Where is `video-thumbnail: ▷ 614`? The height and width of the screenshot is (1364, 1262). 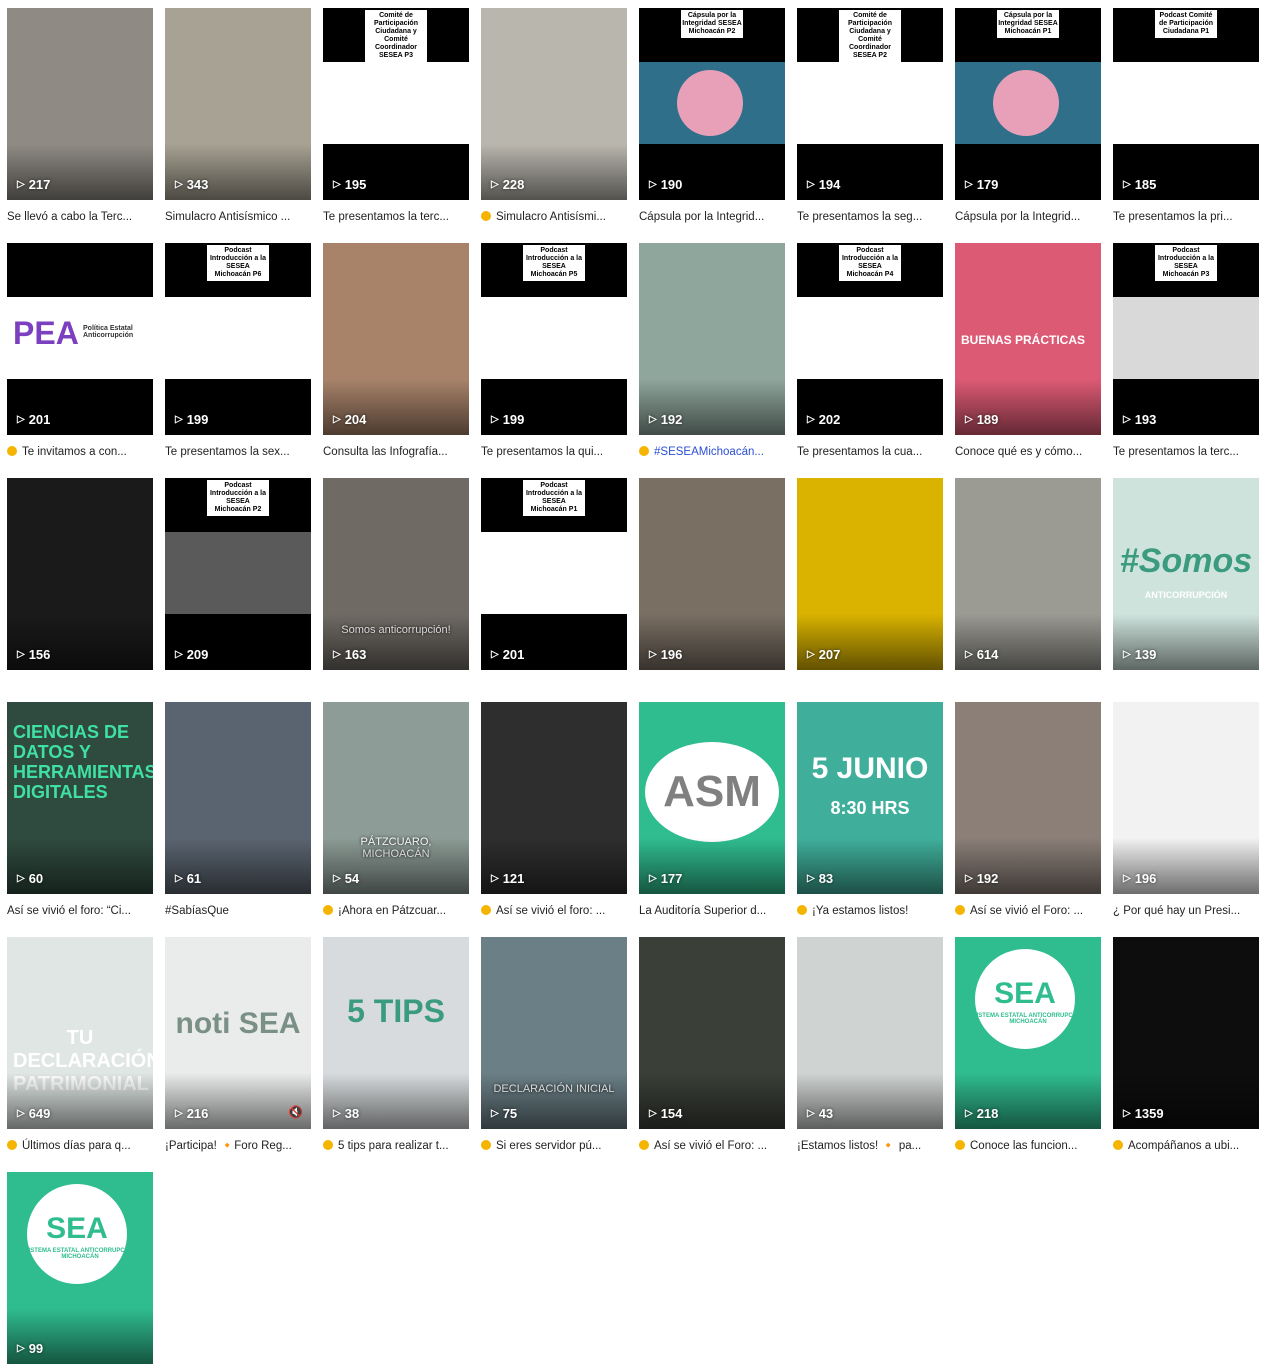
video-thumbnail: ▷ 614 is located at coordinates (1028, 574).